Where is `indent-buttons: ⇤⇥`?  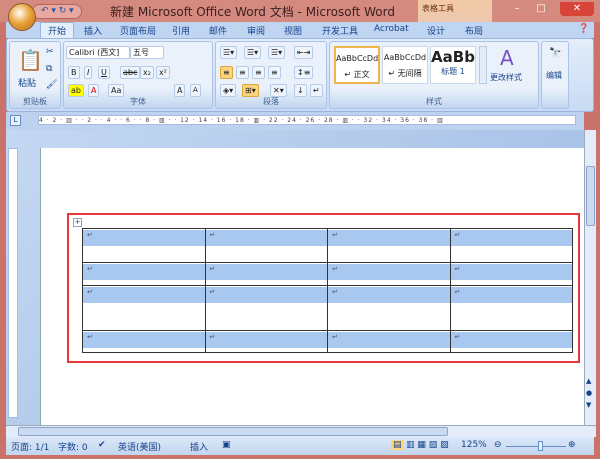
indent-buttons: ⇤⇥ is located at coordinates (304, 52).